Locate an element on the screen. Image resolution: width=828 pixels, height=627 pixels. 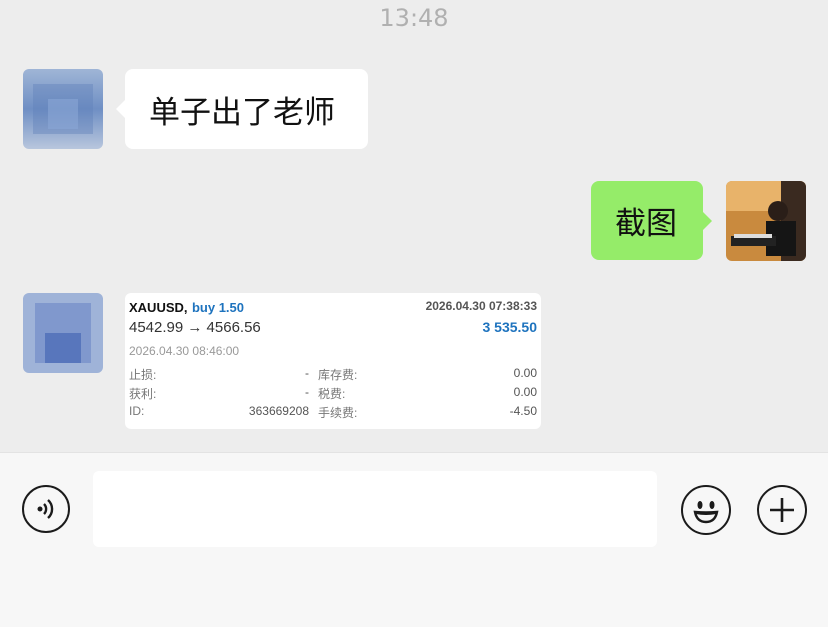
emoji-button is located at coordinates (706, 510).